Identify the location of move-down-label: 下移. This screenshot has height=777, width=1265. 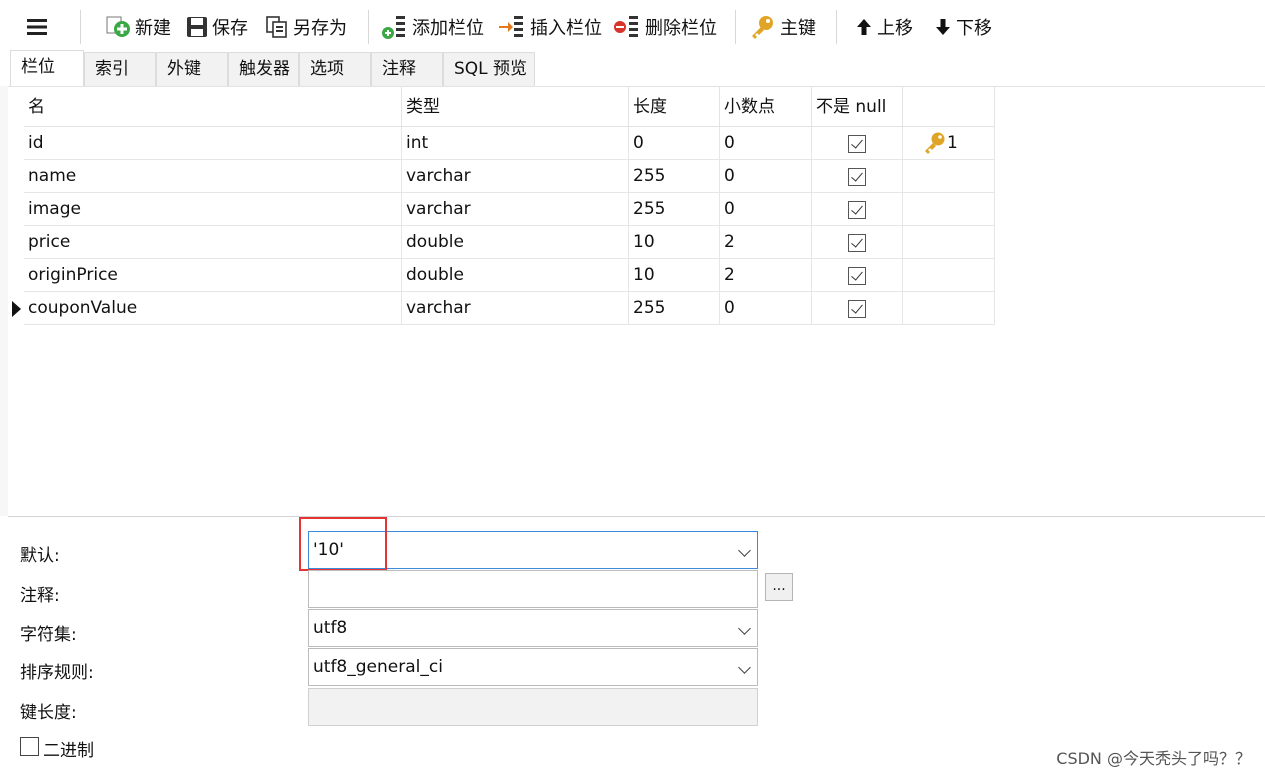
(974, 28).